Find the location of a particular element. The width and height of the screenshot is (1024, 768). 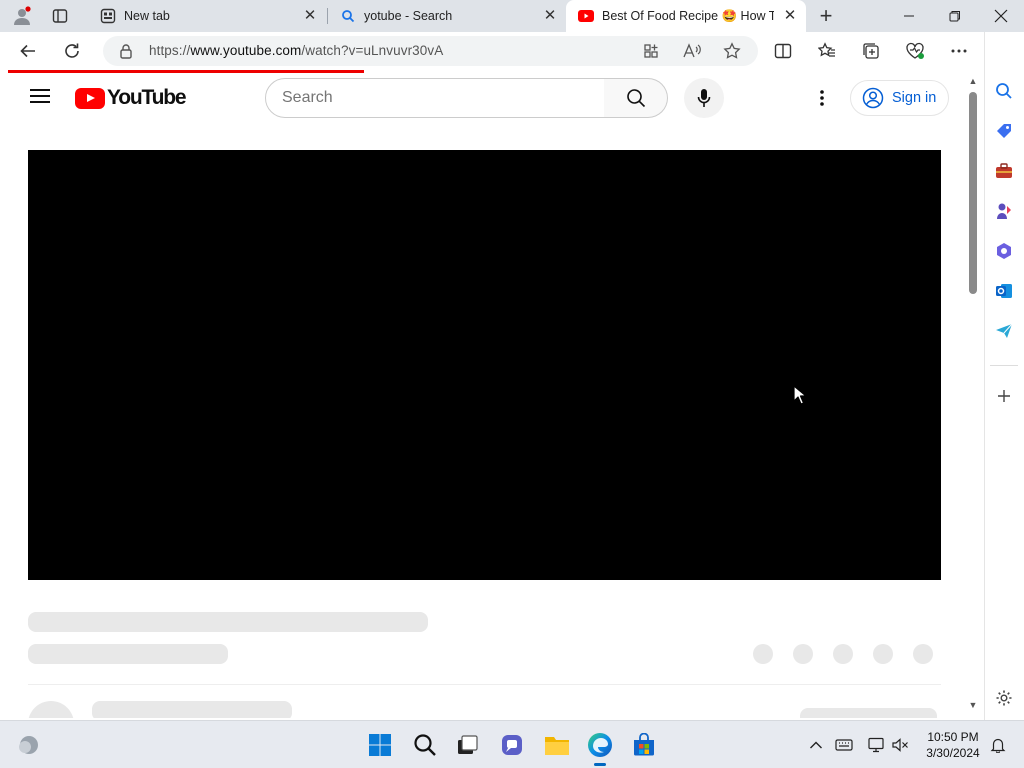

settings-and-more-icon is located at coordinates (959, 51).